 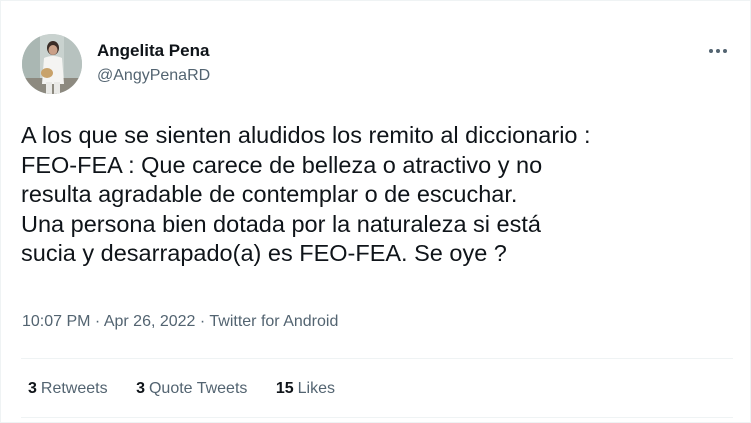 I want to click on profile-photo, so click(x=52, y=64).